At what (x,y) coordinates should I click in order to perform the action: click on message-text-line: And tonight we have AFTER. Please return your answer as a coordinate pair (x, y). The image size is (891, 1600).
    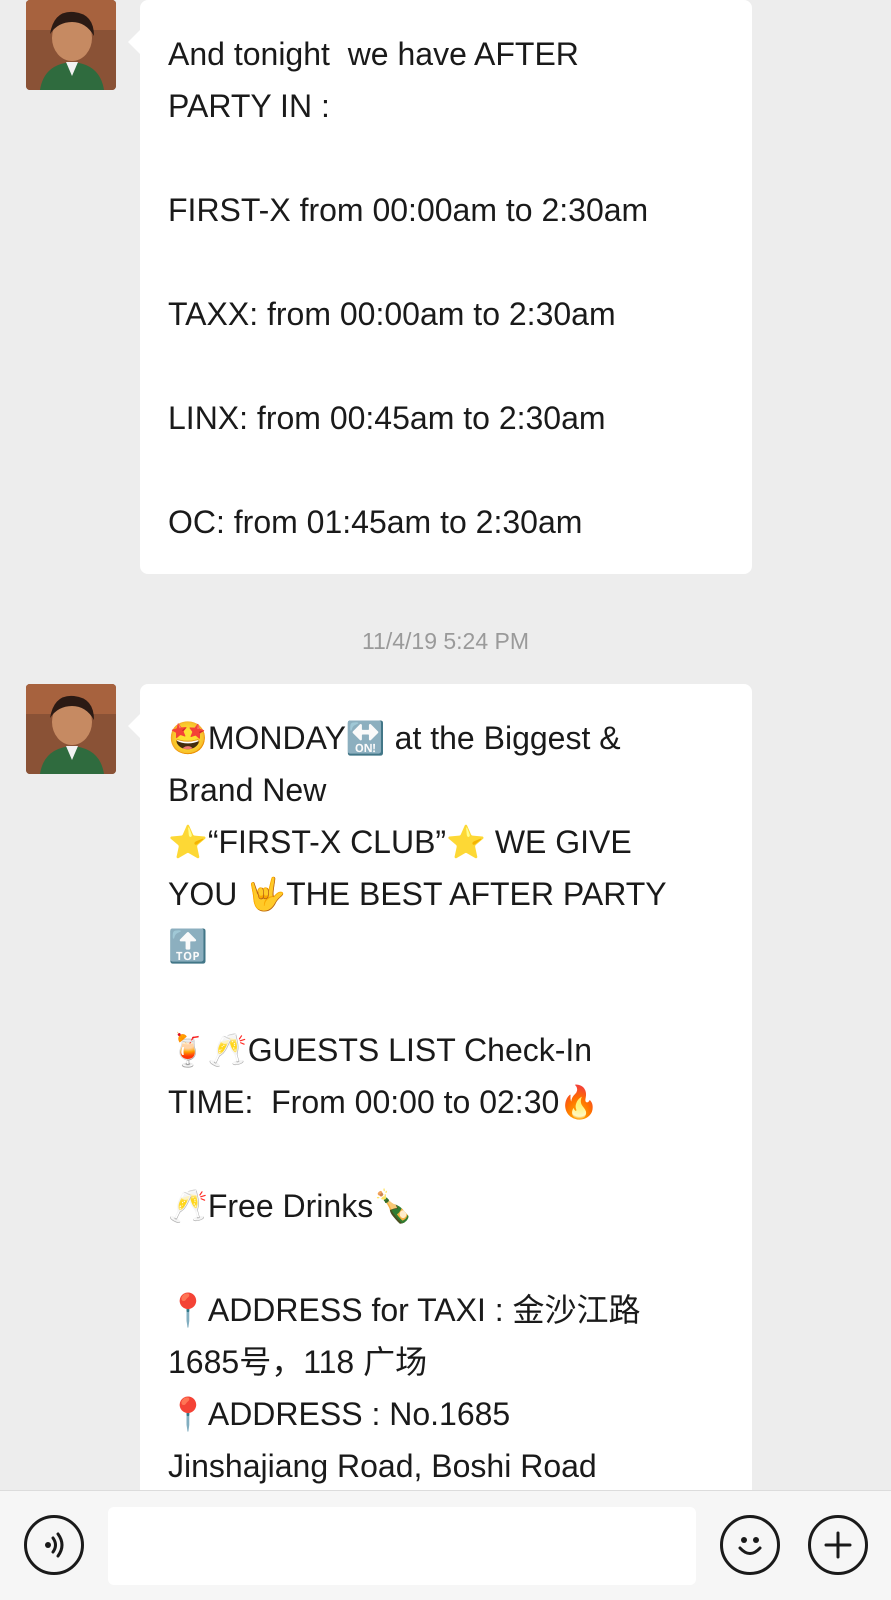
    Looking at the image, I should click on (373, 54).